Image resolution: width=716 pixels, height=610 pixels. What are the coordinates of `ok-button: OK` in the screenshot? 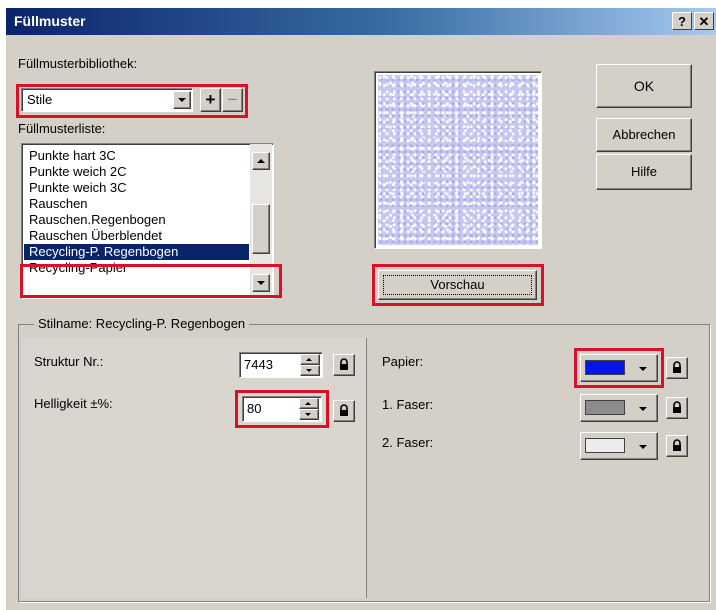 It's located at (644, 86).